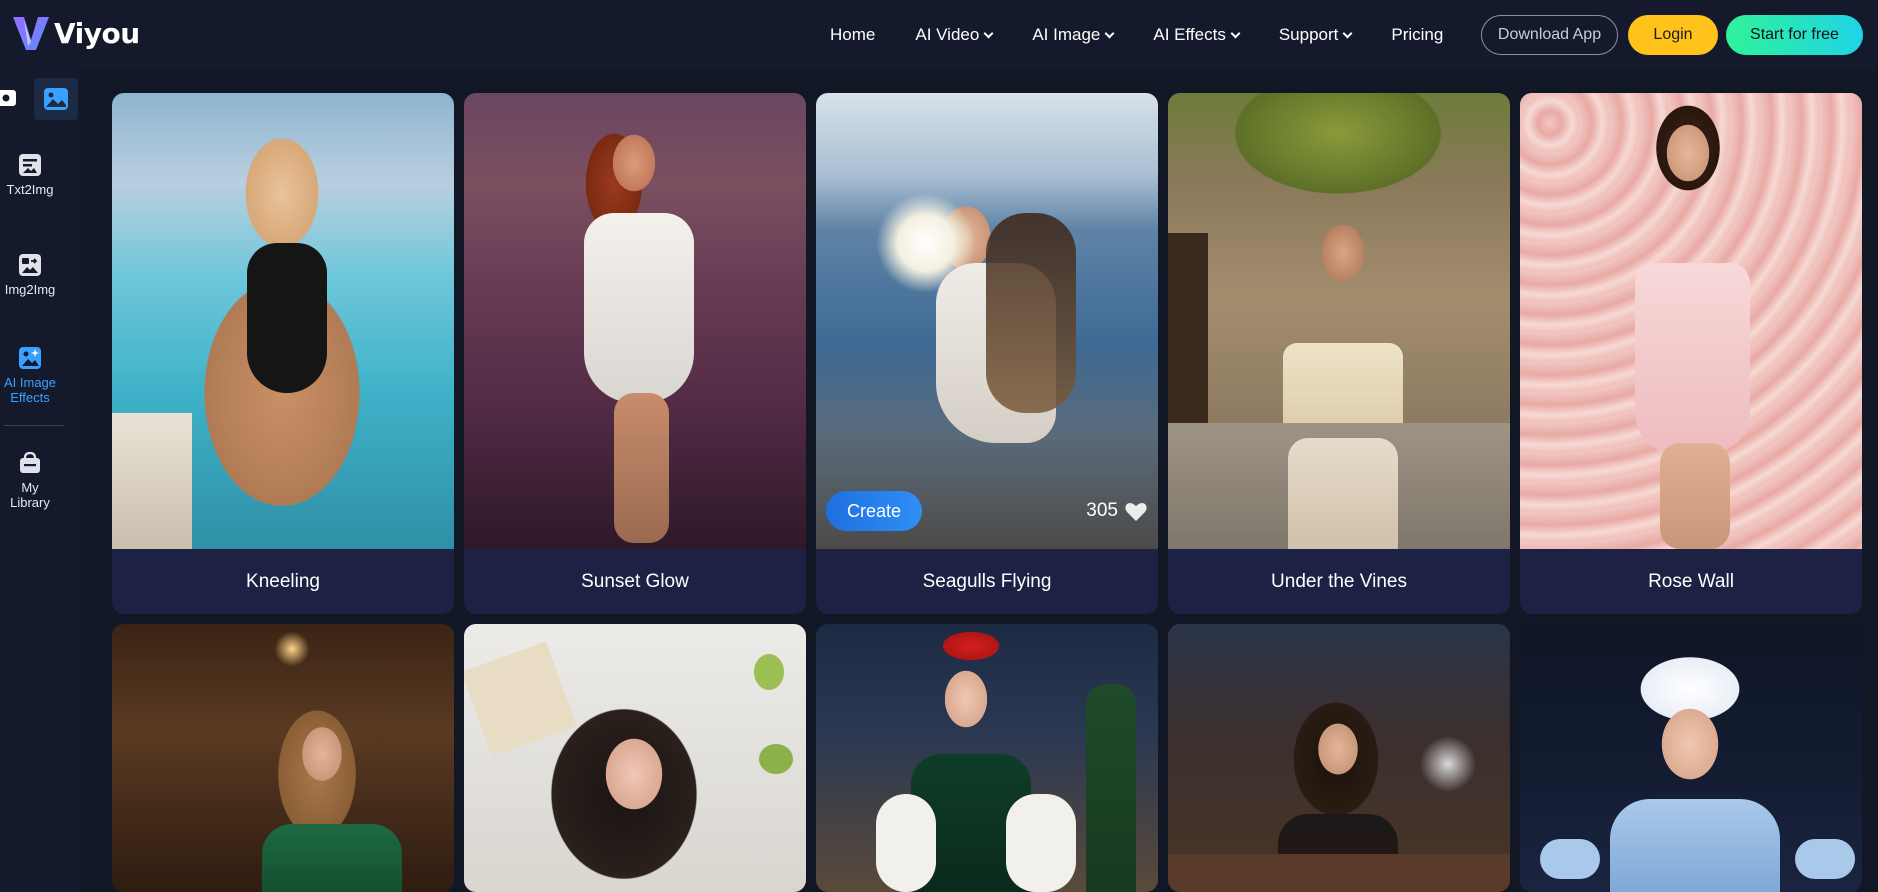 The height and width of the screenshot is (892, 1878). What do you see at coordinates (1308, 34) in the screenshot?
I see `nav-support-label: Support` at bounding box center [1308, 34].